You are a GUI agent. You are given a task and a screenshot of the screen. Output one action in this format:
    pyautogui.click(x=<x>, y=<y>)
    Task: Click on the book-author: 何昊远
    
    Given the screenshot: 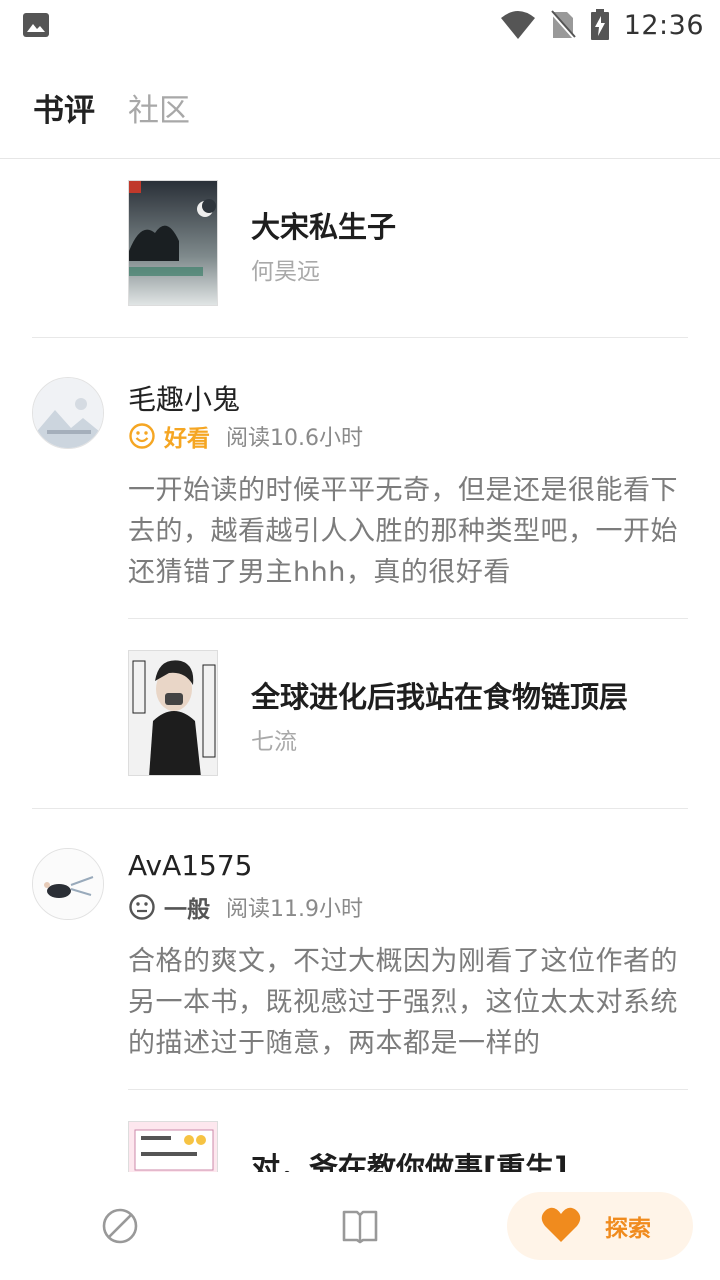 What is the action you would take?
    pyautogui.click(x=285, y=272)
    